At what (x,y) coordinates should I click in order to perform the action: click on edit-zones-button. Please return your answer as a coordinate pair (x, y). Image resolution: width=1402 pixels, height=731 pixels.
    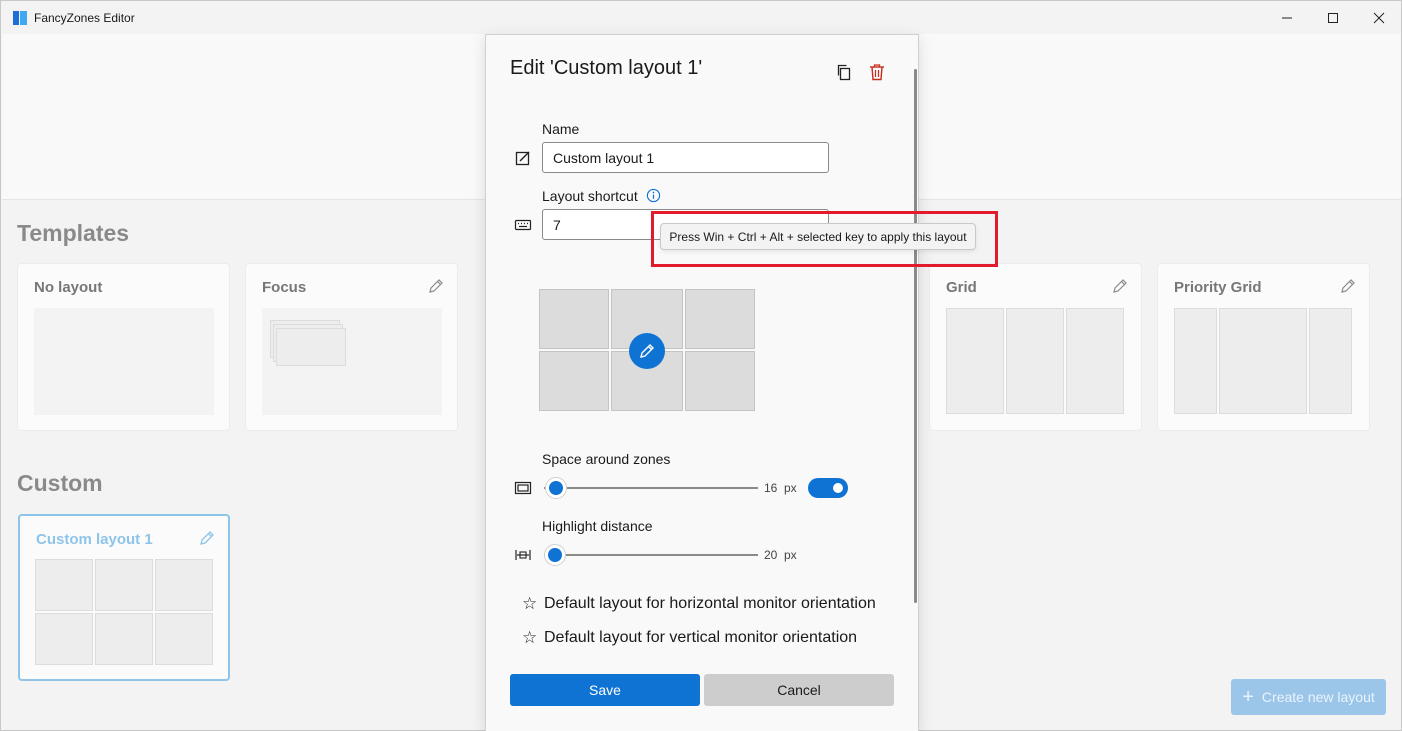
    Looking at the image, I should click on (647, 351).